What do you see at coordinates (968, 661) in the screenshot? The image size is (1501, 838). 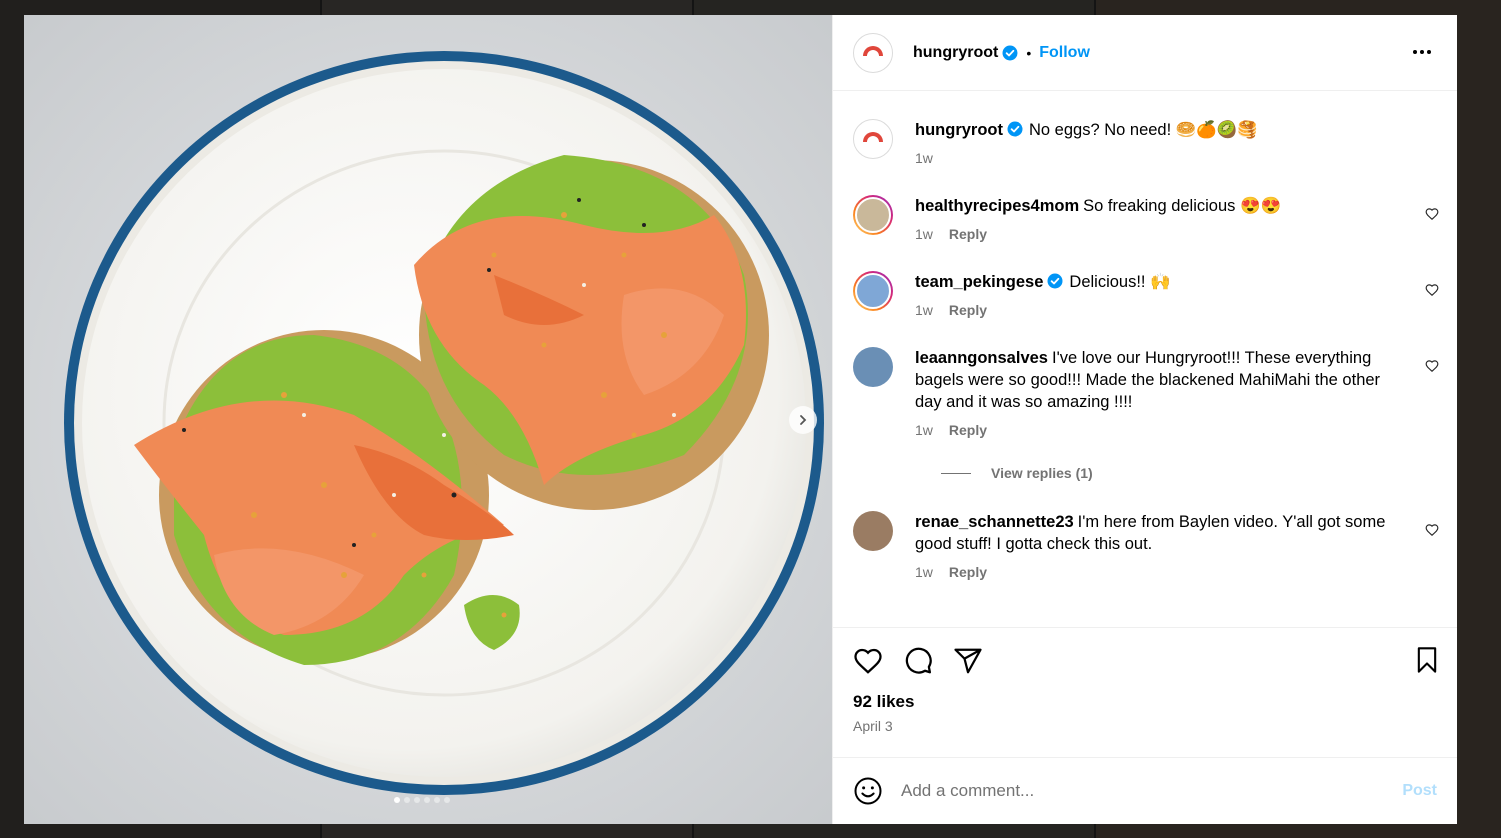 I see `share-icon` at bounding box center [968, 661].